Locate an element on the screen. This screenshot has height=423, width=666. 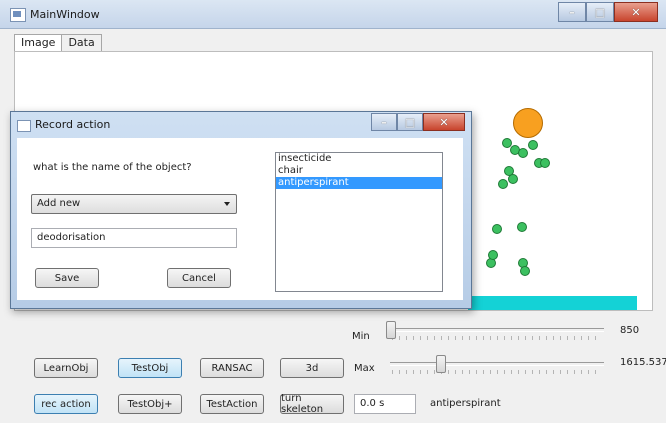
floor-plane is located at coordinates (552, 303).